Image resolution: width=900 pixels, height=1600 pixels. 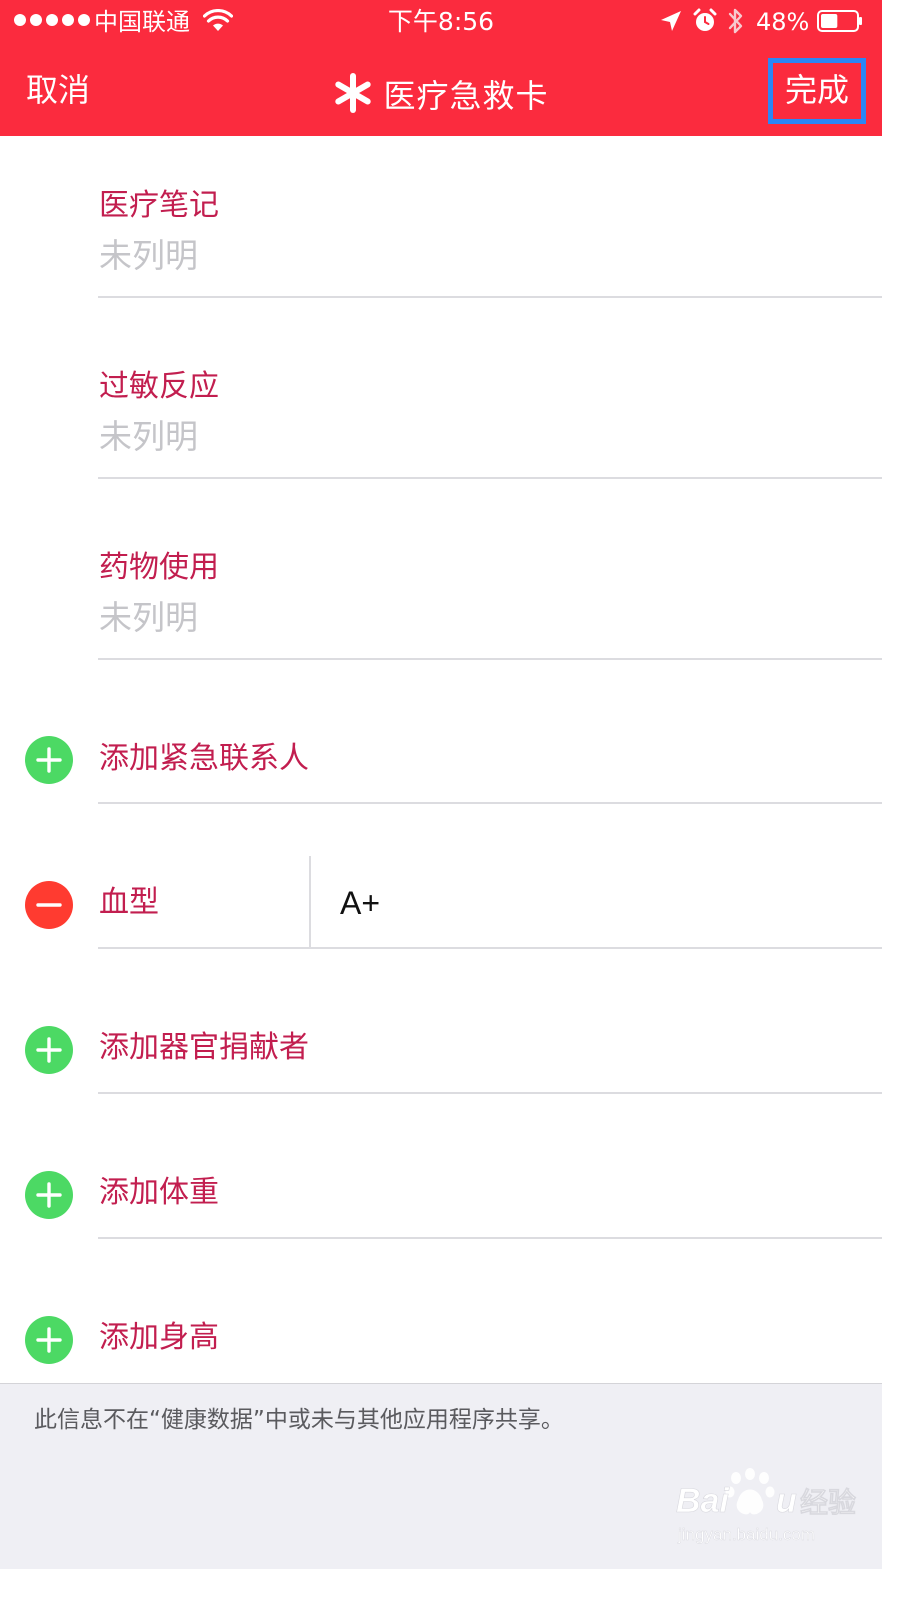 I want to click on add-height-plus-icon, so click(x=49, y=1340).